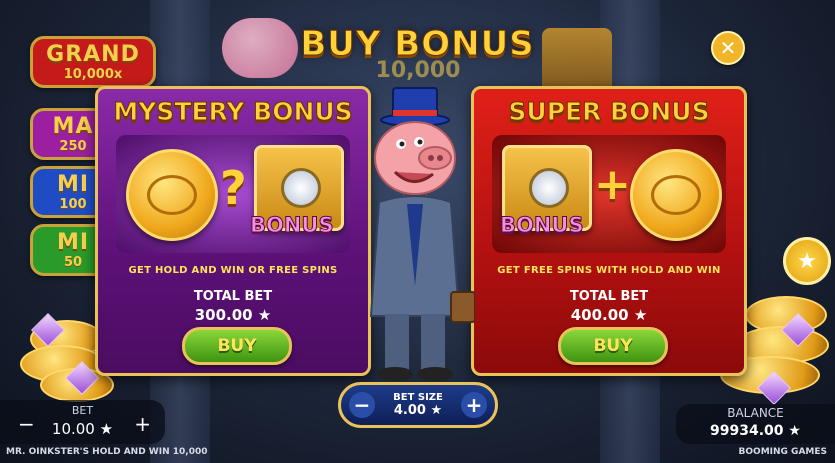 Image resolution: width=835 pixels, height=463 pixels. Describe the element at coordinates (73, 204) in the screenshot. I see `jackpot-minor-value: 100` at that location.